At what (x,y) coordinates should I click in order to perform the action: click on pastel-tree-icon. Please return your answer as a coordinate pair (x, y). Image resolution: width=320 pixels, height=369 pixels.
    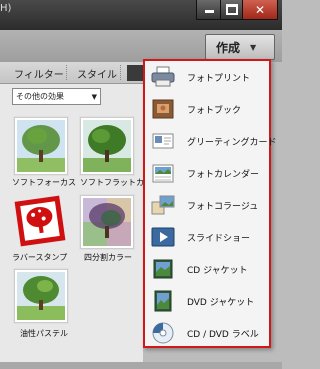
    Looking at the image, I should click on (41, 296).